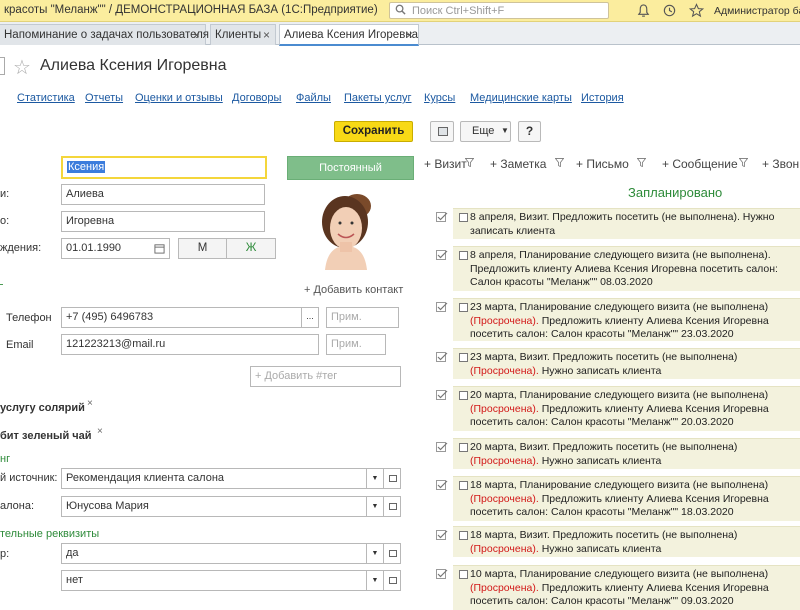 The image size is (800, 610). What do you see at coordinates (42, 408) in the screenshot?
I see `service-item-1: услугу солярий` at bounding box center [42, 408].